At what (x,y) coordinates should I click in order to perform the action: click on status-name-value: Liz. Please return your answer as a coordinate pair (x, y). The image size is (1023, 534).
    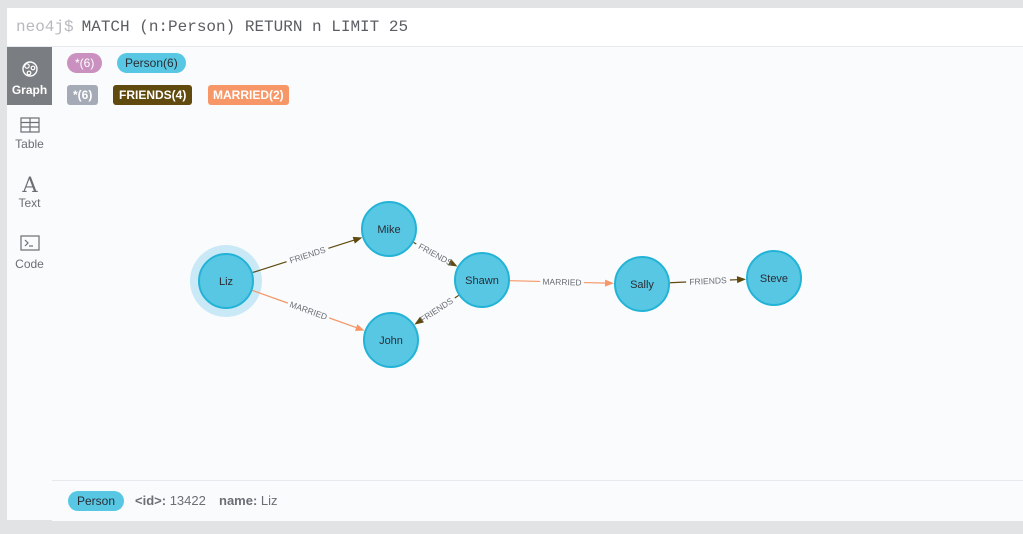
    Looking at the image, I should click on (269, 500).